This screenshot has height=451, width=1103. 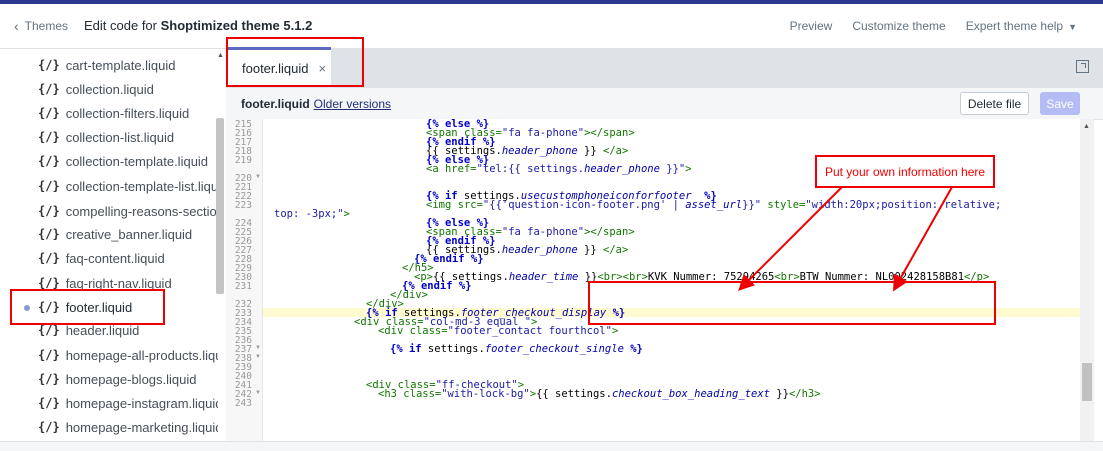 What do you see at coordinates (923, 239) in the screenshot?
I see `arrow-right` at bounding box center [923, 239].